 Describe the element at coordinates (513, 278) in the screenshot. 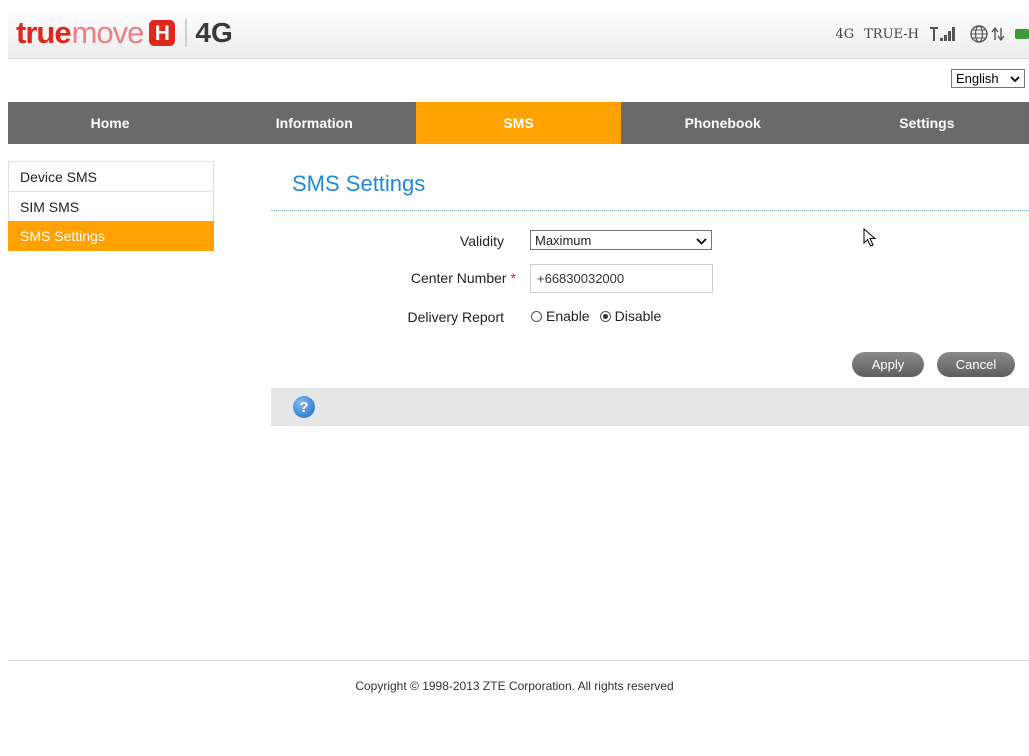

I see `required-mark: *` at that location.